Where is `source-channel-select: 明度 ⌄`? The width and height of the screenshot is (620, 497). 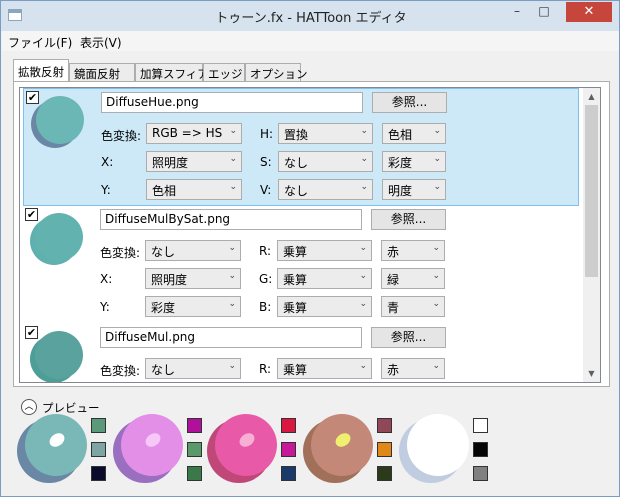
source-channel-select: 明度 ⌄ is located at coordinates (414, 189).